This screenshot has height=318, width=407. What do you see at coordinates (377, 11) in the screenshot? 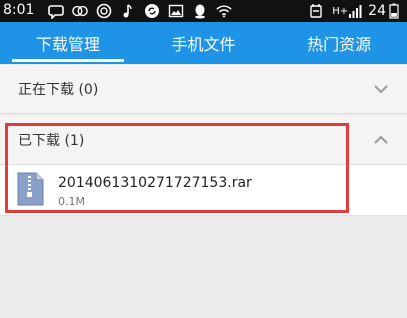
I see `battery-level: 24` at bounding box center [377, 11].